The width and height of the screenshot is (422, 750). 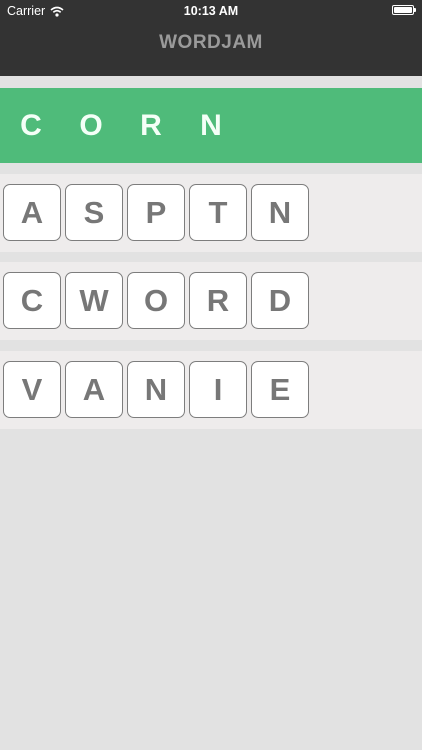 I want to click on app-header: Carrier 10:13 AM WORDJAM, so click(x=211, y=38).